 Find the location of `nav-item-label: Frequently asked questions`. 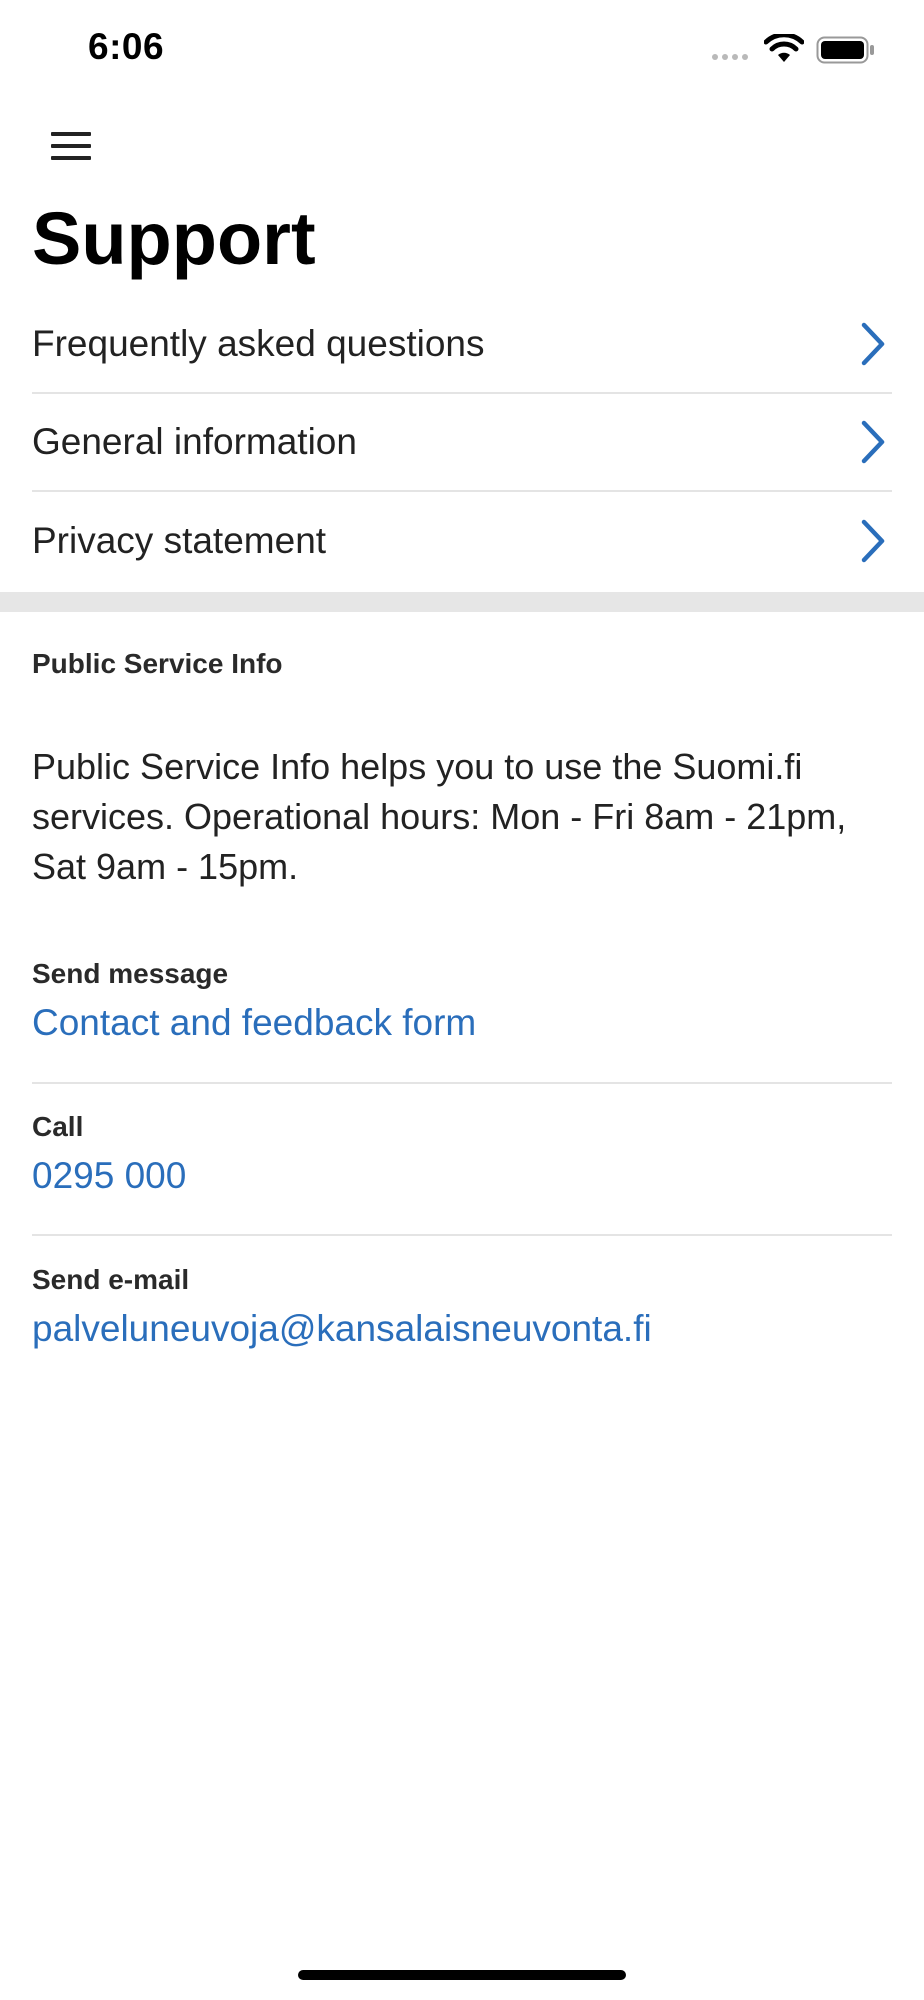

nav-item-label: Frequently asked questions is located at coordinates (258, 343).